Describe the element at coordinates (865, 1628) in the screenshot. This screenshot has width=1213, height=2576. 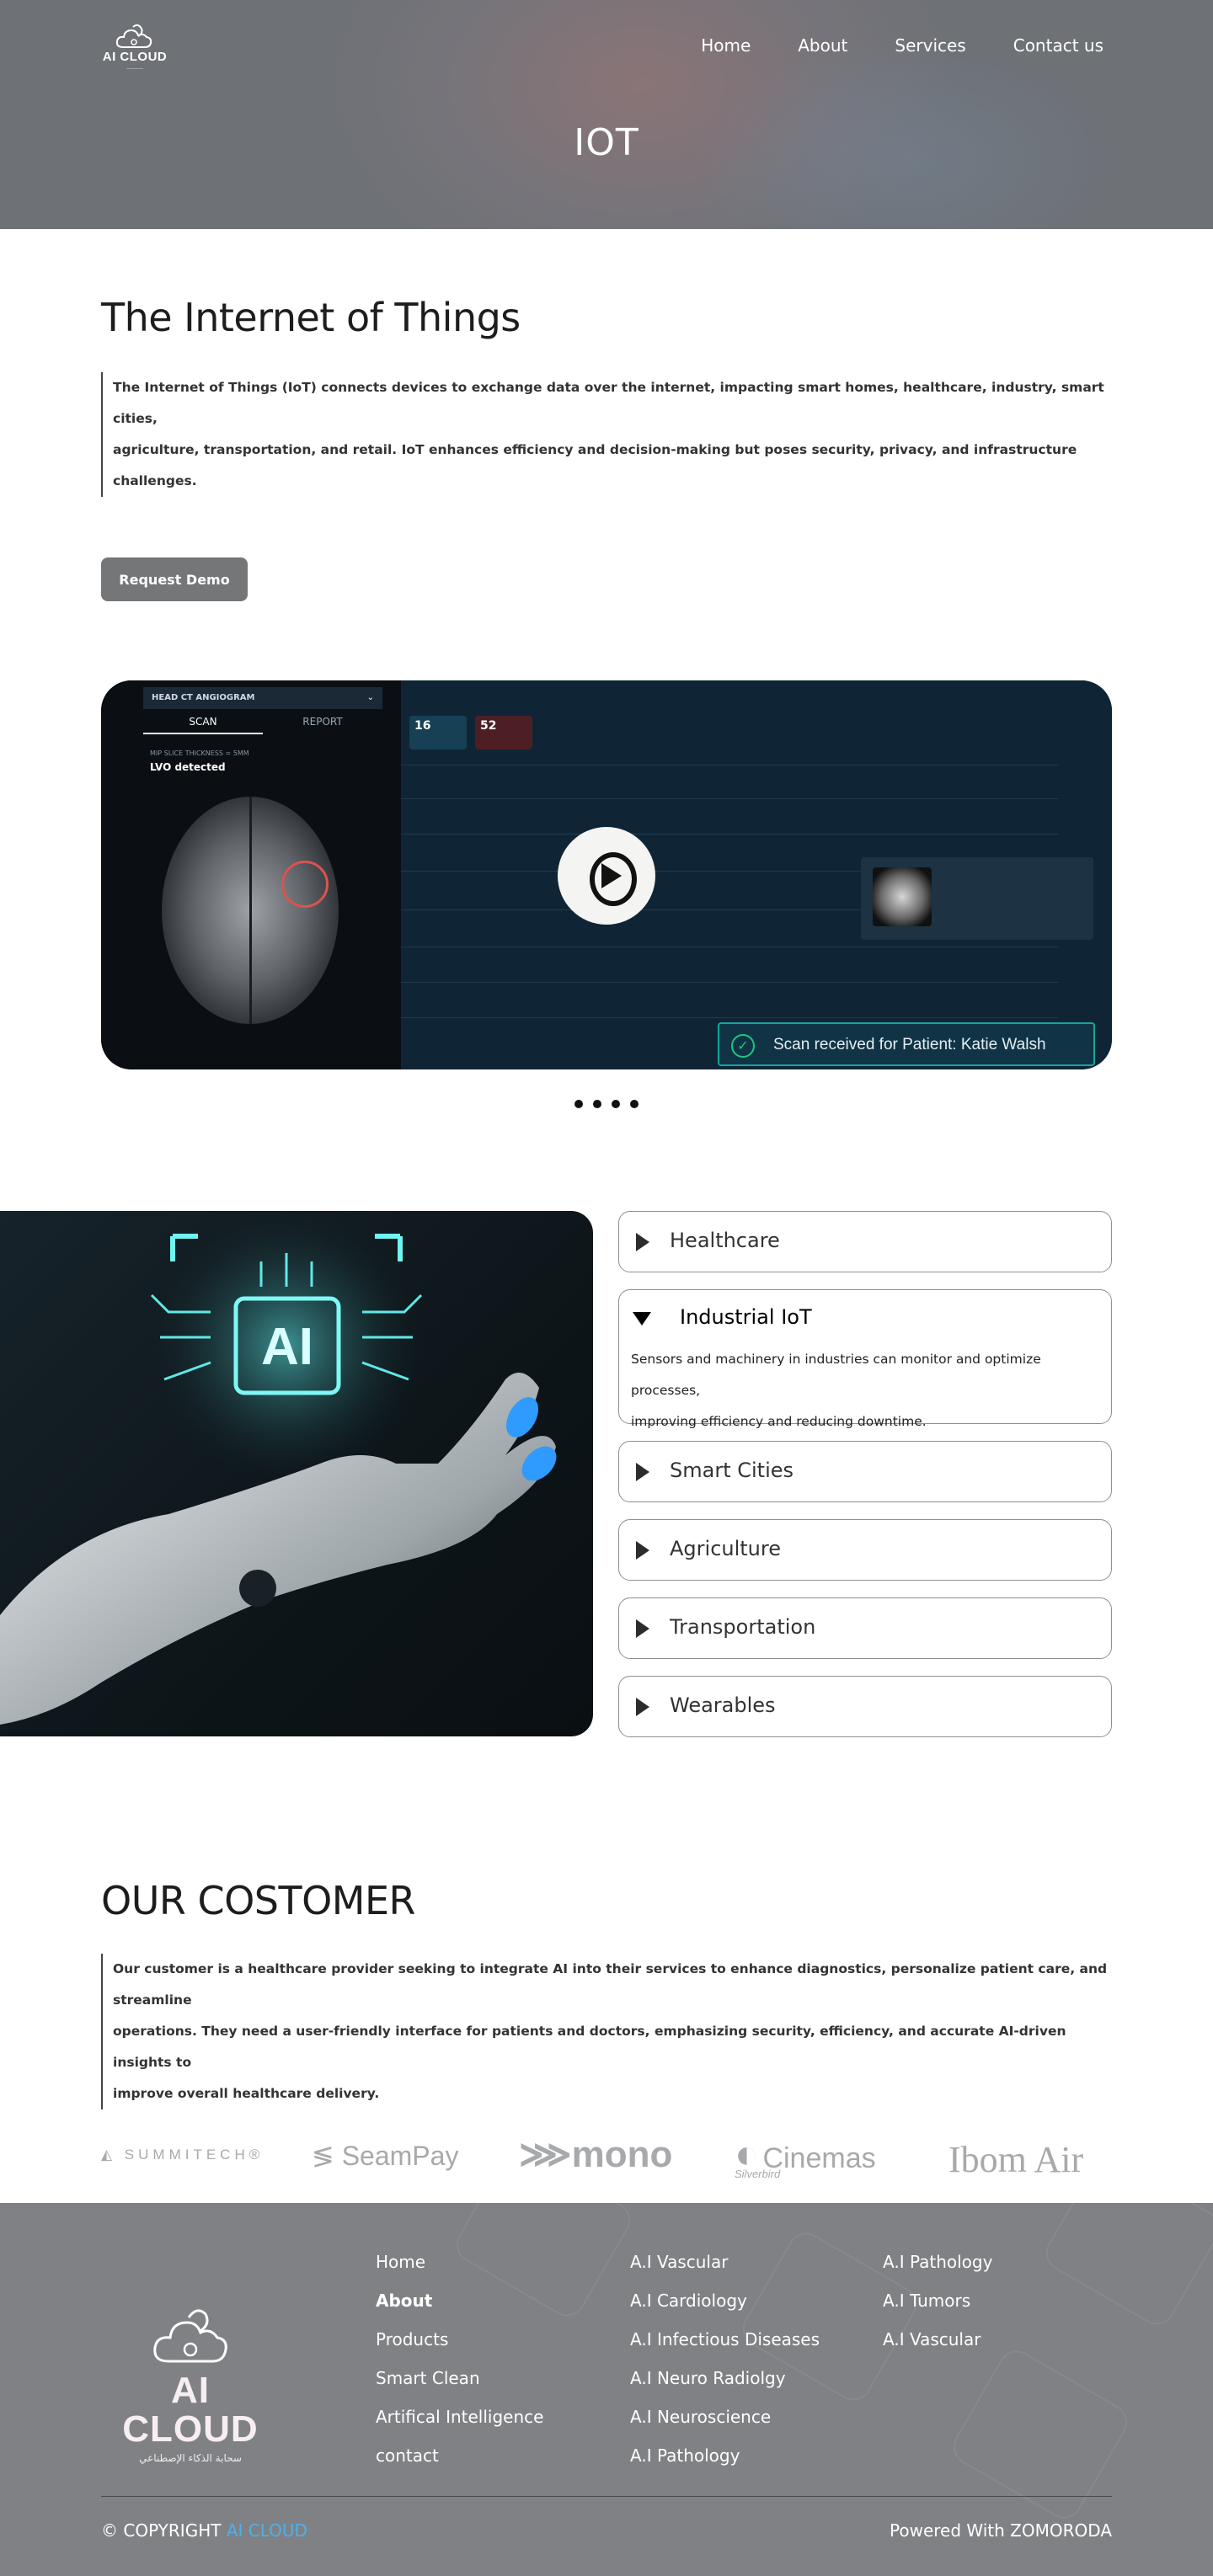
I see `accordion-item-transportation: Transportation` at that location.